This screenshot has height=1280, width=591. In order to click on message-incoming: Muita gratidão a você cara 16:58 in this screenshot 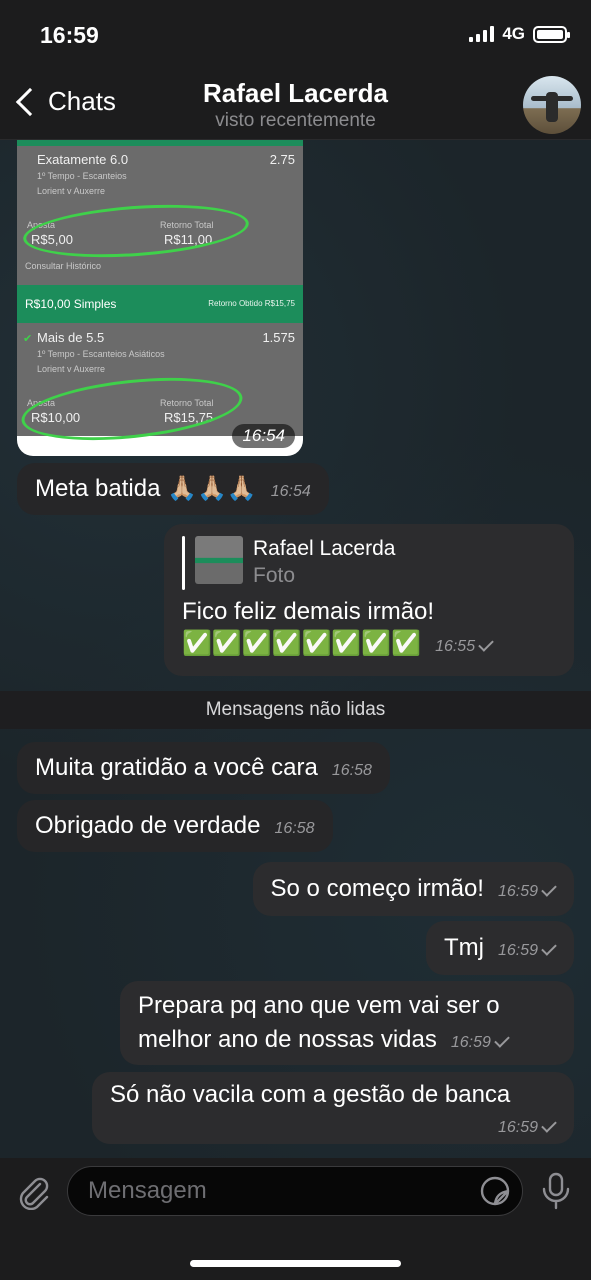, I will do `click(203, 768)`.